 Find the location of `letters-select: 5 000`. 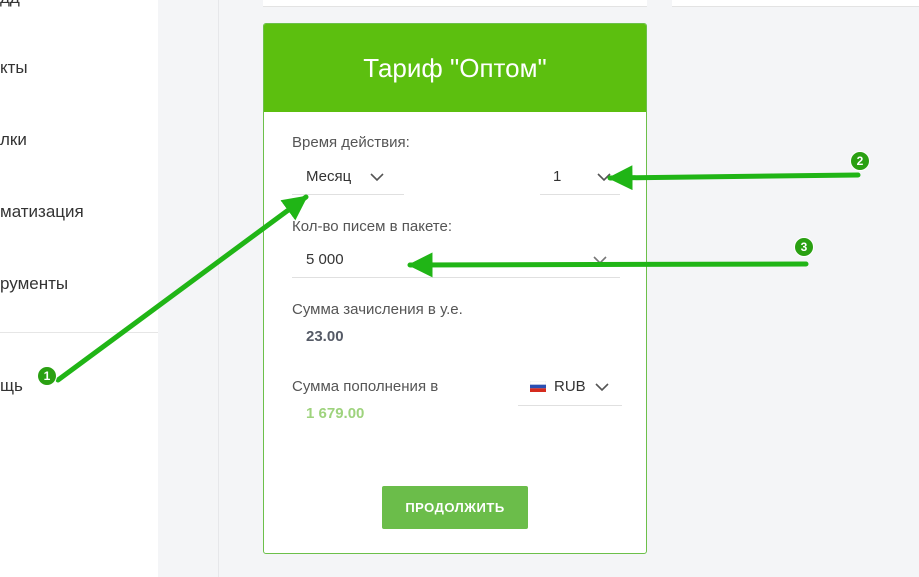

letters-select: 5 000 is located at coordinates (456, 260).